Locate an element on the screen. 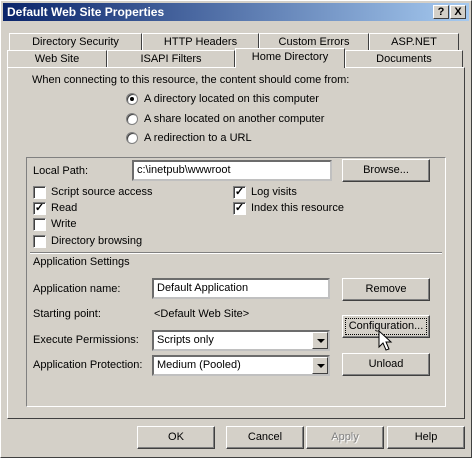 Image resolution: width=472 pixels, height=458 pixels. app-protection-label: Application Protection: is located at coordinates (88, 365).